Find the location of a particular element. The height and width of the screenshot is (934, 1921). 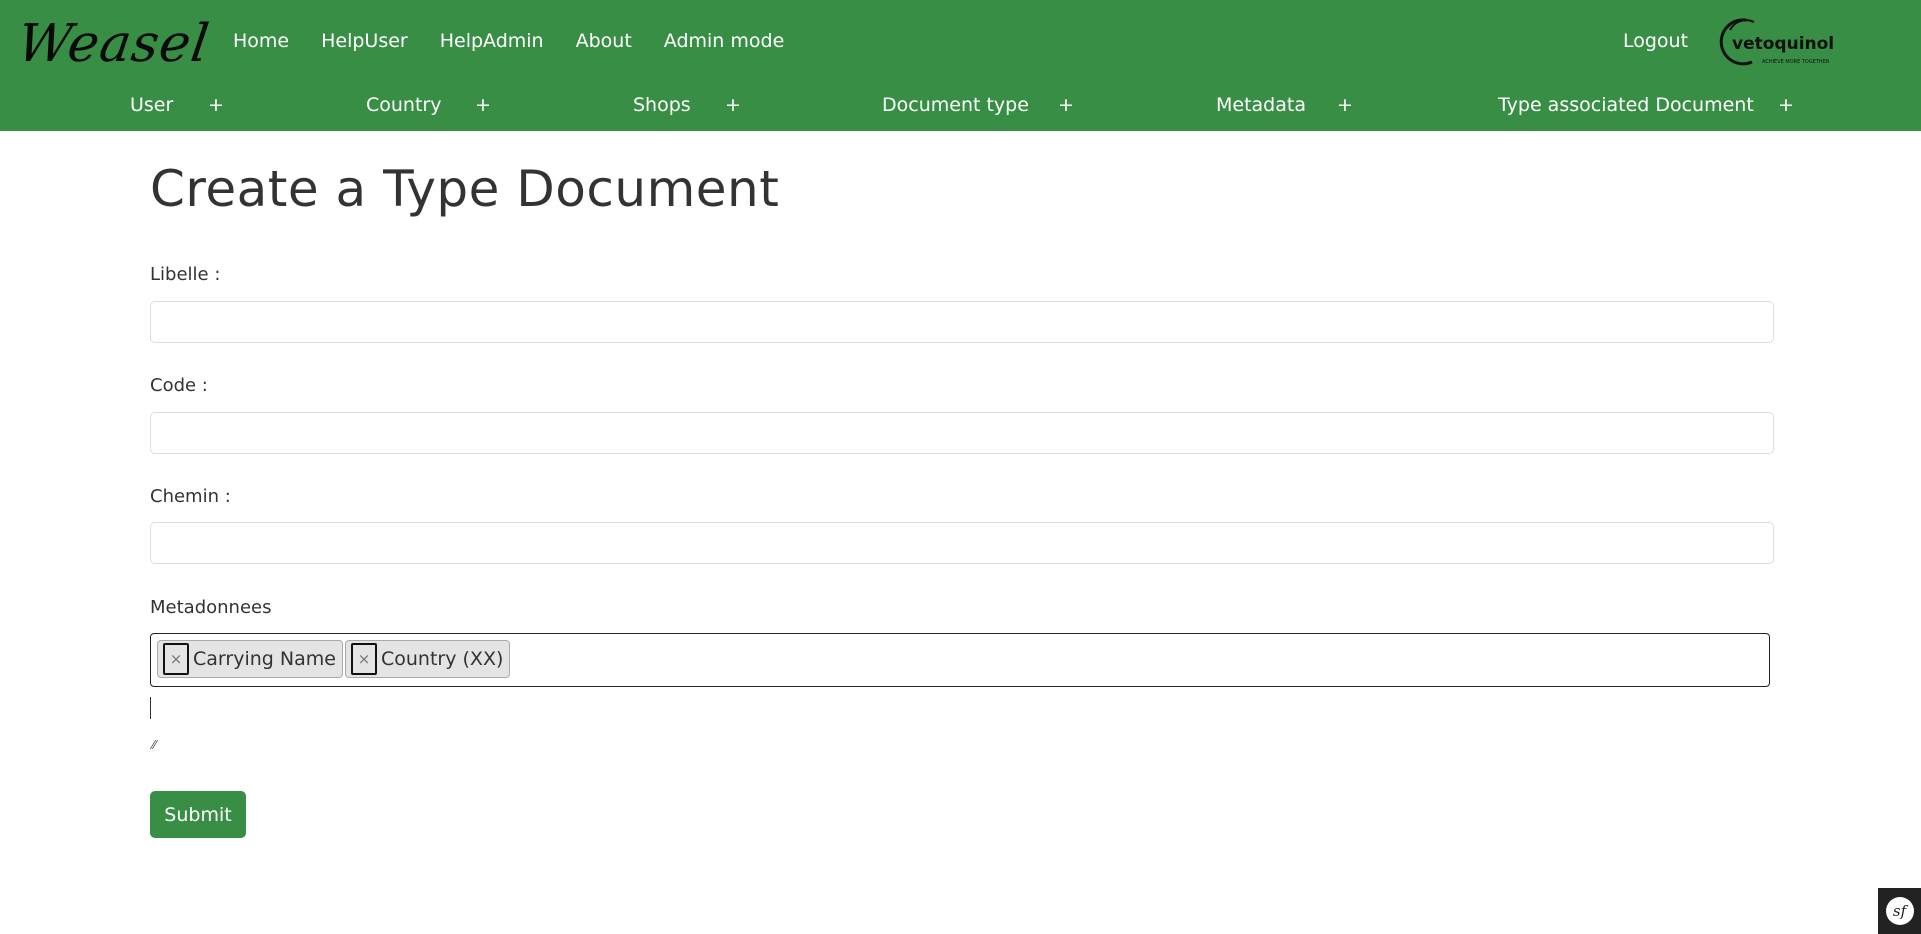

subnav-type-associated-document: Type associated Document is located at coordinates (1626, 105).